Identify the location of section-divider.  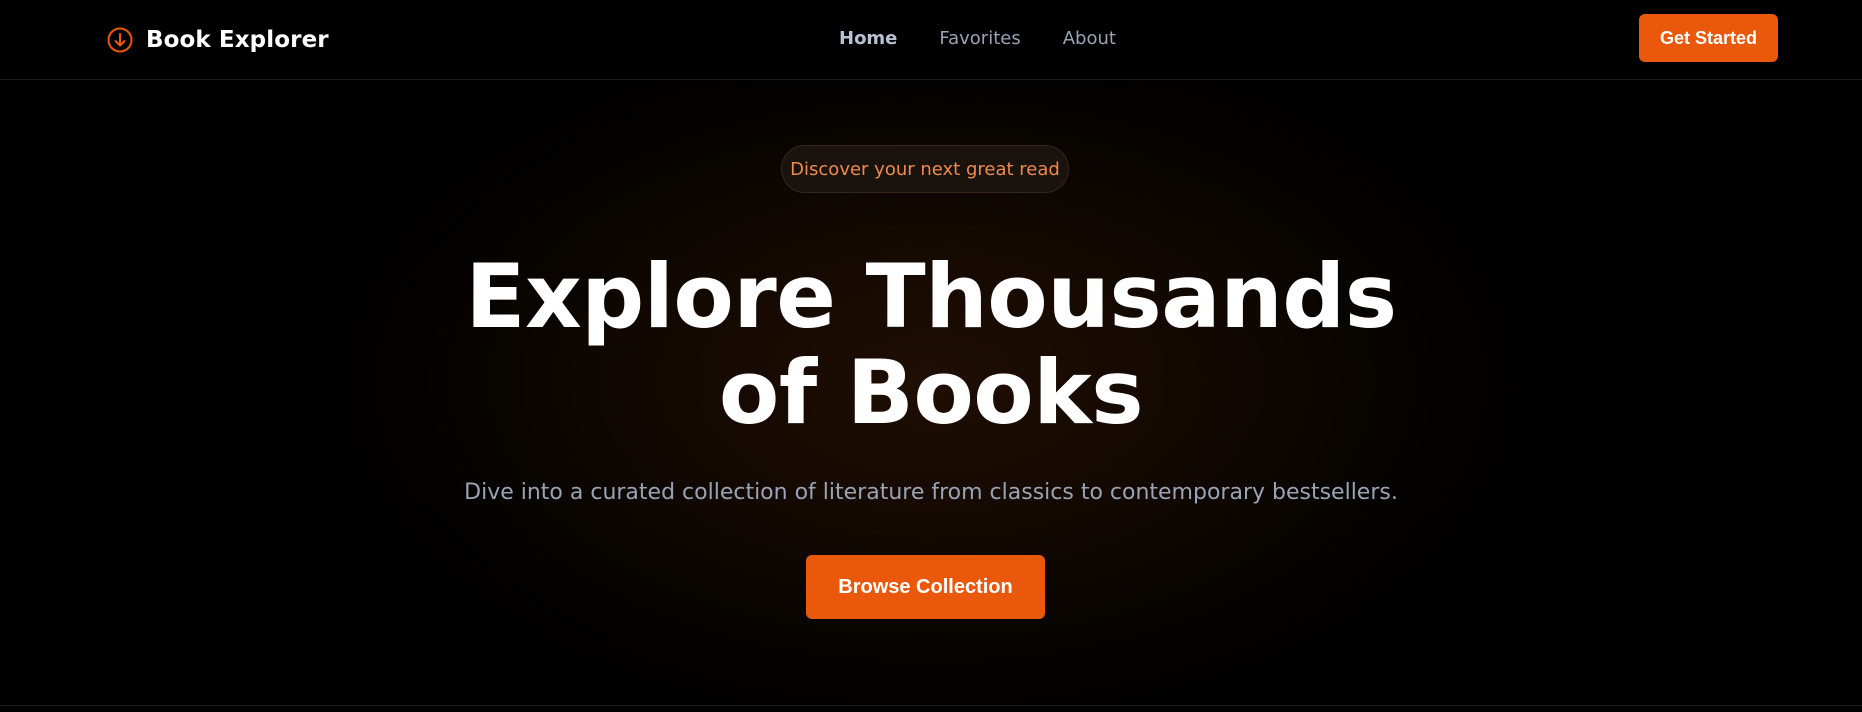
(931, 705).